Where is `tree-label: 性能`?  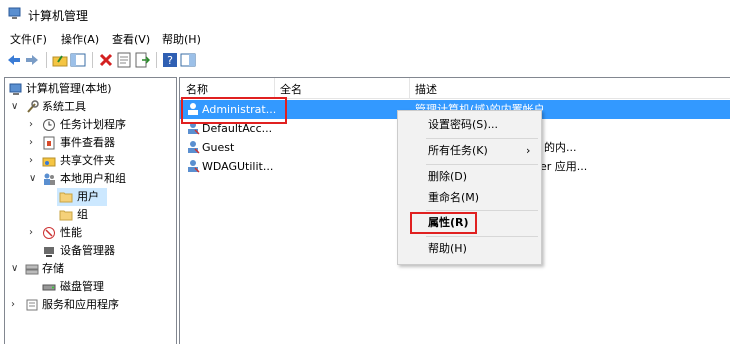 tree-label: 性能 is located at coordinates (71, 232).